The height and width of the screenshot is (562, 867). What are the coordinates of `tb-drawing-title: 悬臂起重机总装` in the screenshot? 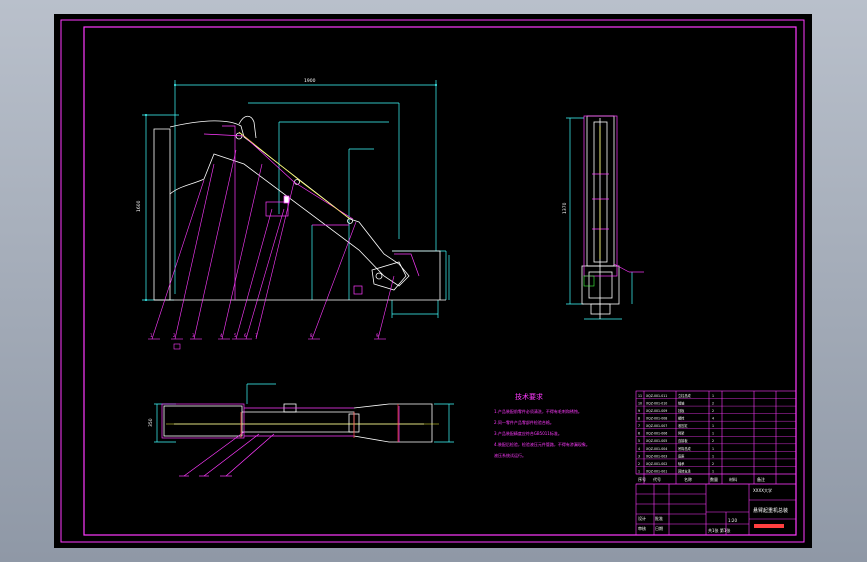 It's located at (770, 510).